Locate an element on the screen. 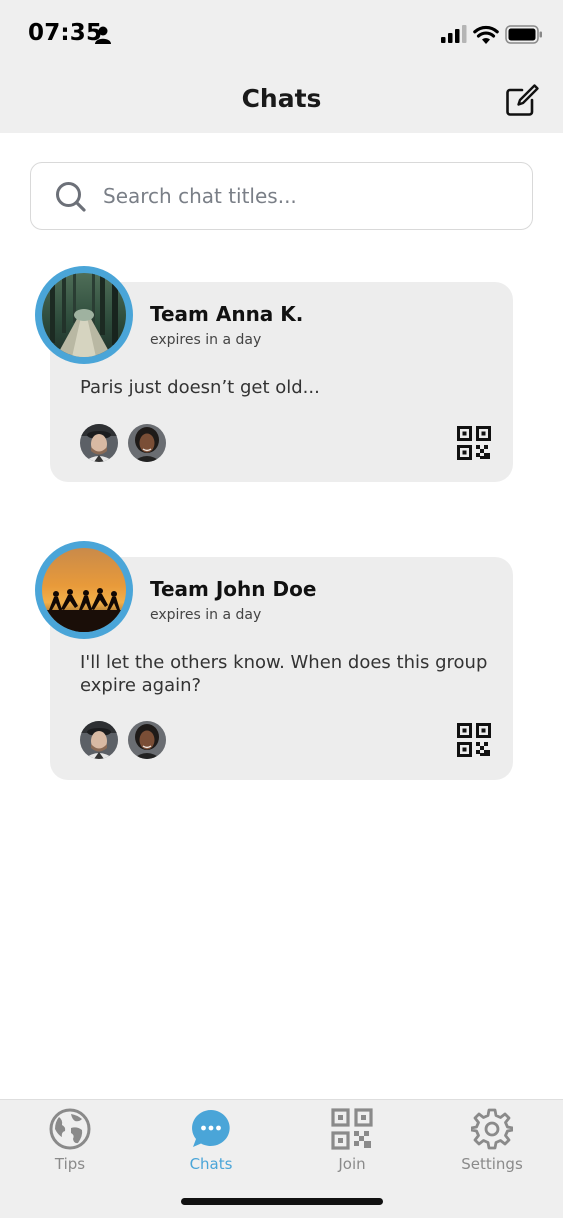 The image size is (563, 1218). gear-icon is located at coordinates (492, 1129).